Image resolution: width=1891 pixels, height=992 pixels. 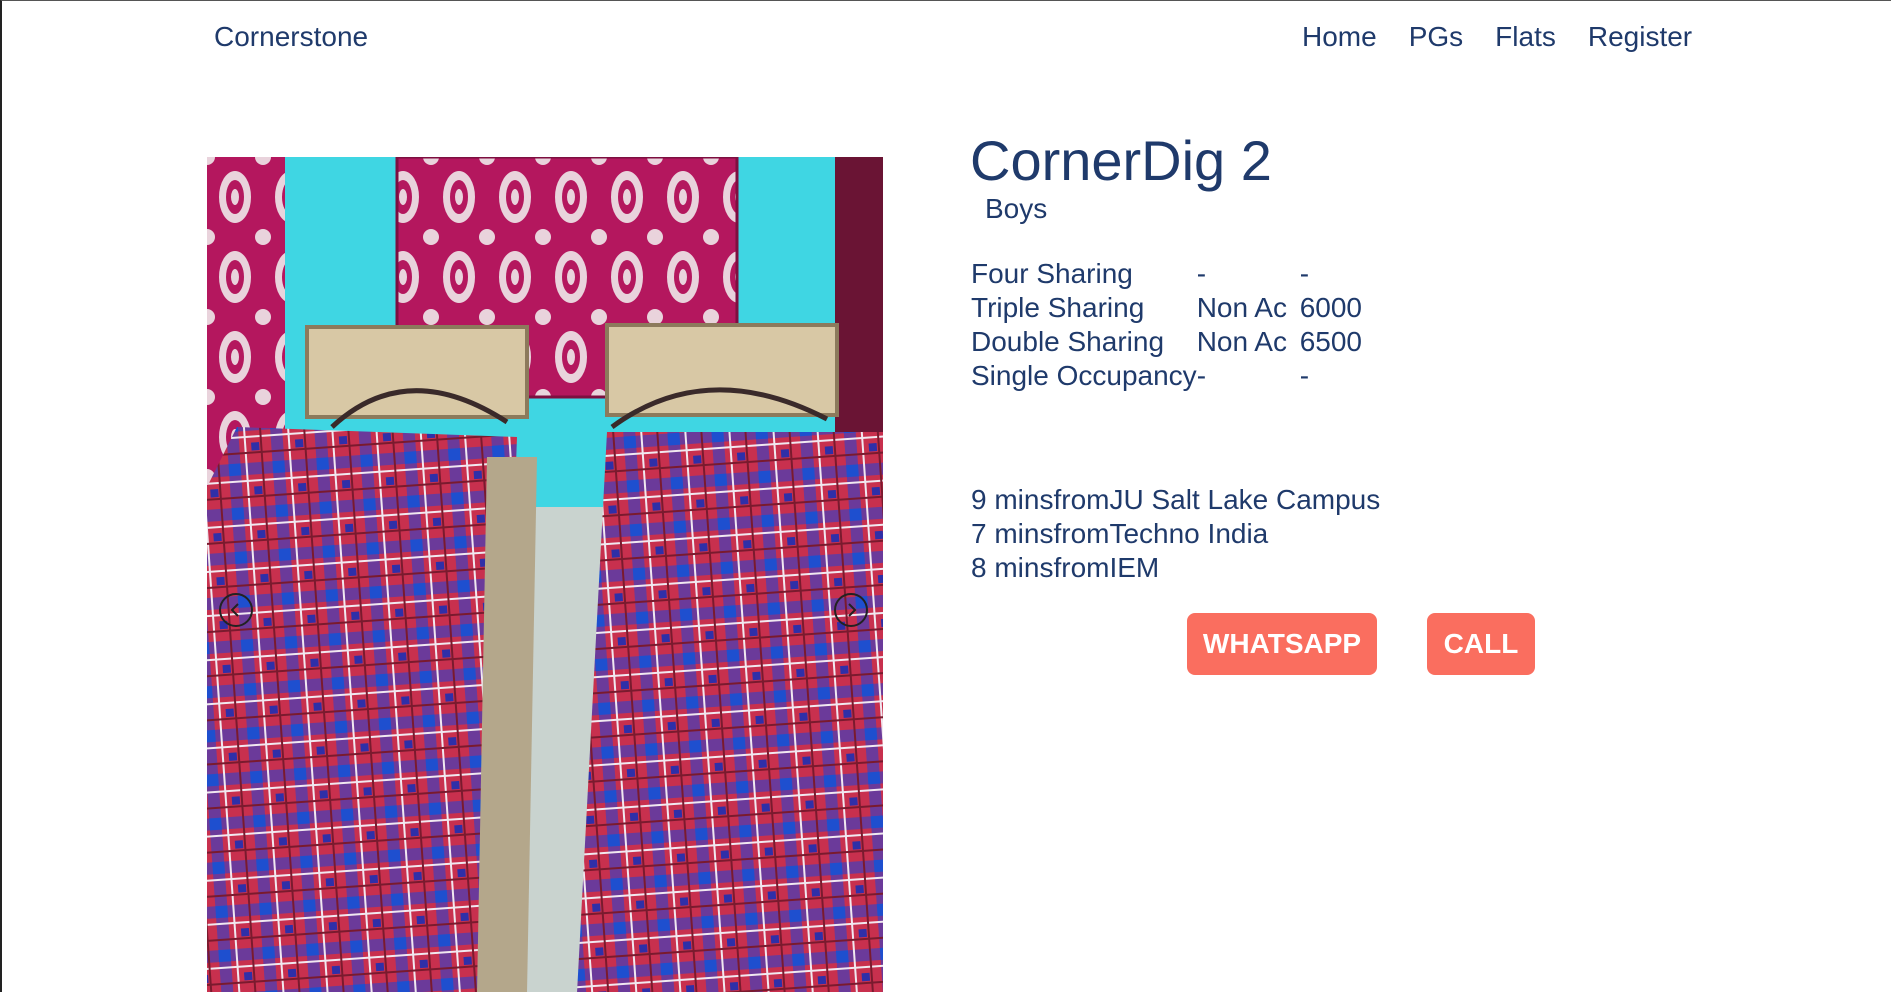 What do you see at coordinates (1166, 274) in the screenshot?
I see `pricing-row: Four Sharing - -` at bounding box center [1166, 274].